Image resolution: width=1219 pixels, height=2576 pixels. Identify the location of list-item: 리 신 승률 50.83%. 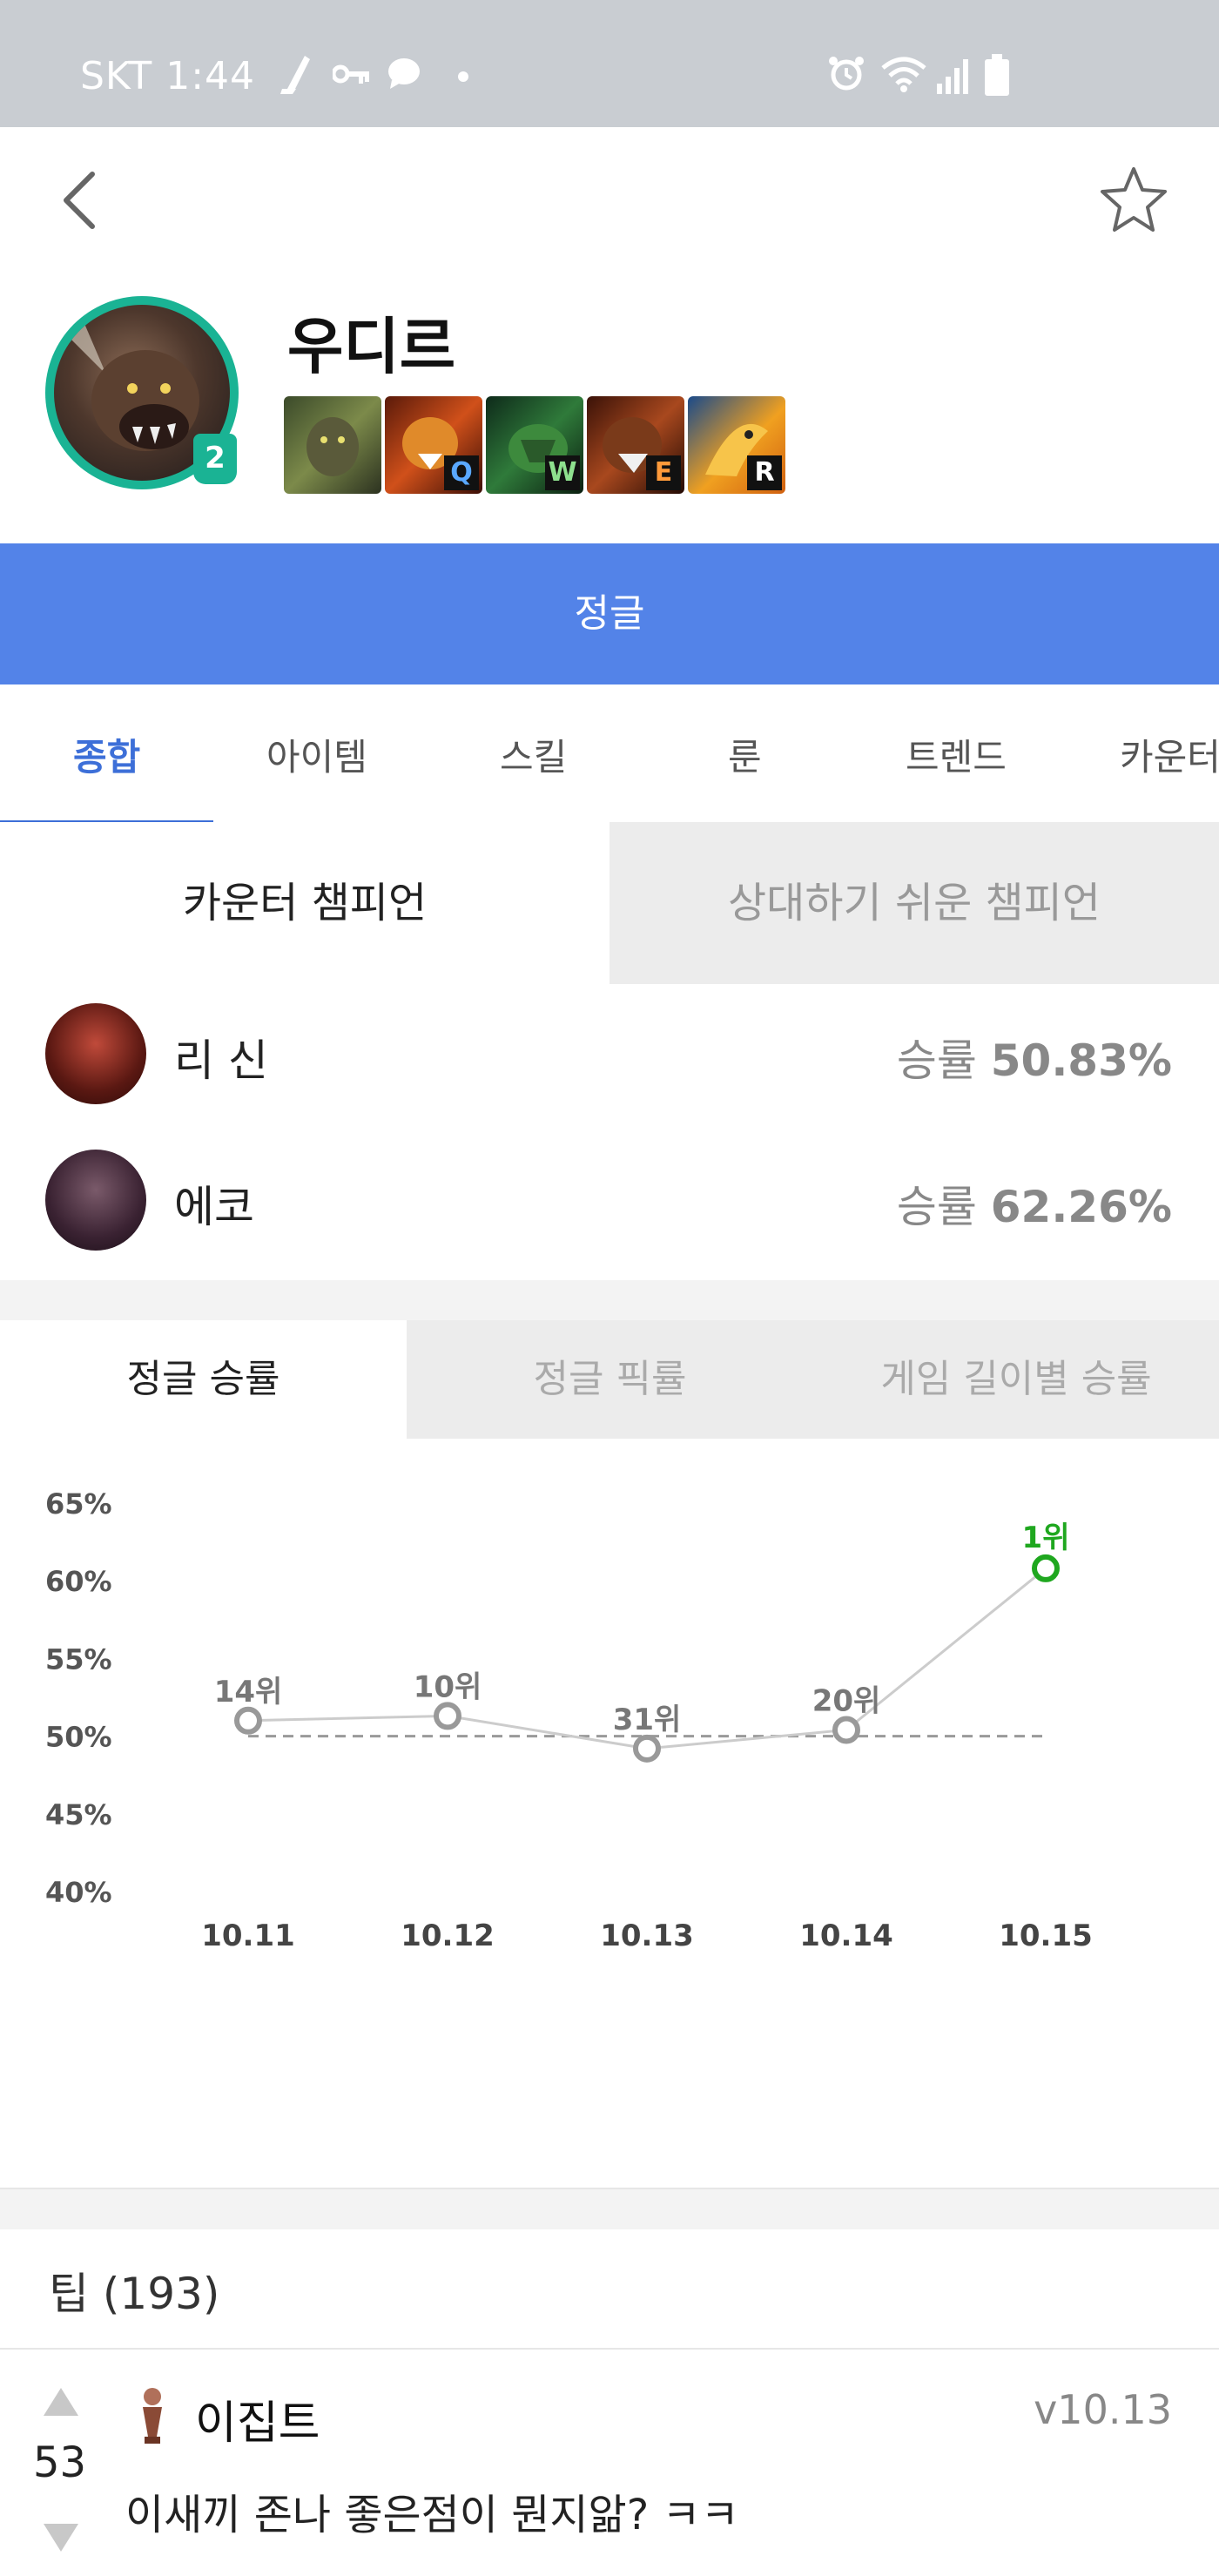
(610, 1058).